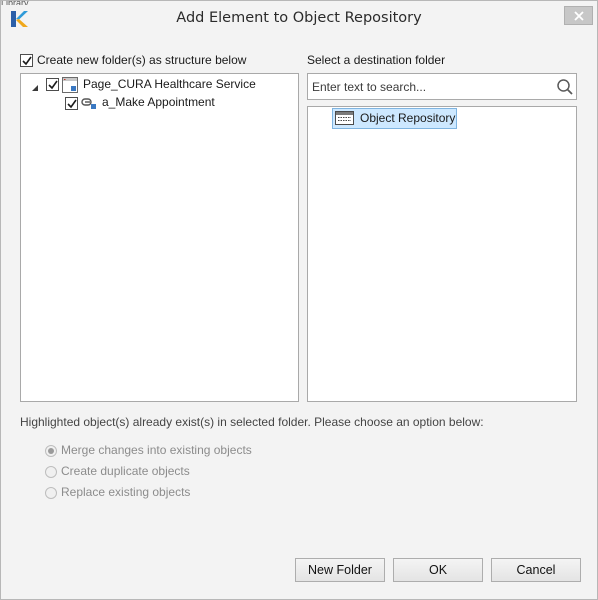 This screenshot has height=600, width=598. I want to click on radio-replace, so click(51, 493).